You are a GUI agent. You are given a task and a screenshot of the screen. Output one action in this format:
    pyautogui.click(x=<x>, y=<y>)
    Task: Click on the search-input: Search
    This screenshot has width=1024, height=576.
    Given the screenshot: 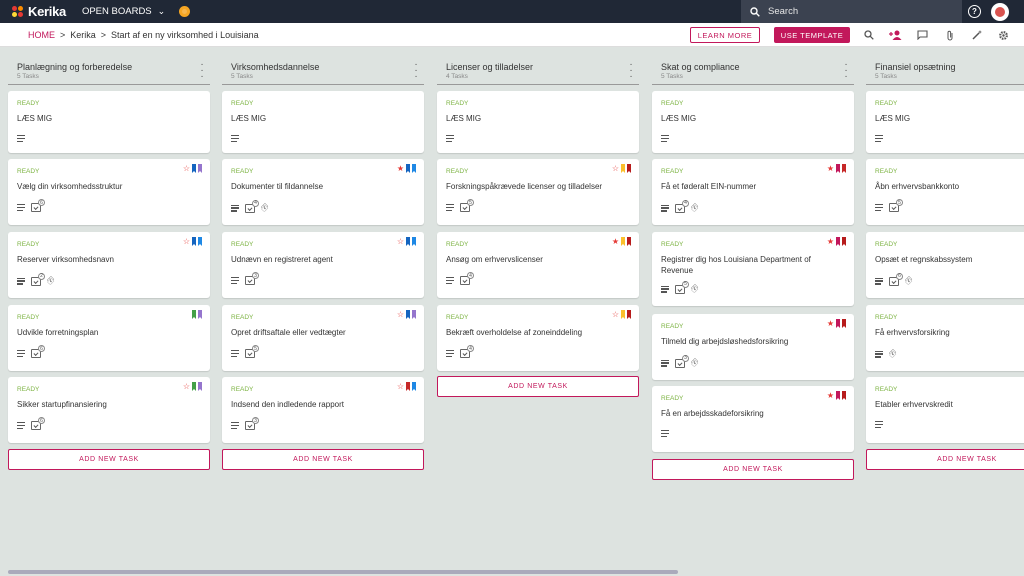 What is the action you would take?
    pyautogui.click(x=783, y=11)
    